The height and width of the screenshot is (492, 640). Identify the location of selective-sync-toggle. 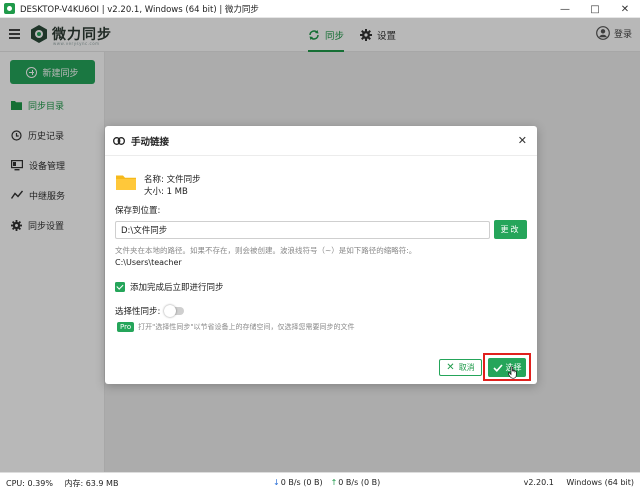
(174, 311).